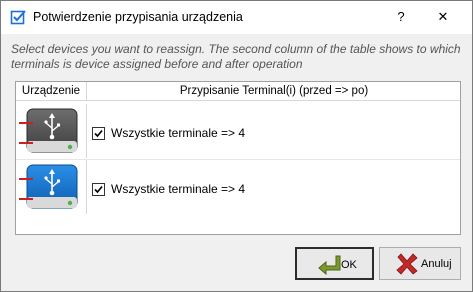 This screenshot has height=292, width=473. Describe the element at coordinates (274, 91) in the screenshot. I see `column-header-assignment: Przypisanie Terminal(i) (przed => po)` at that location.